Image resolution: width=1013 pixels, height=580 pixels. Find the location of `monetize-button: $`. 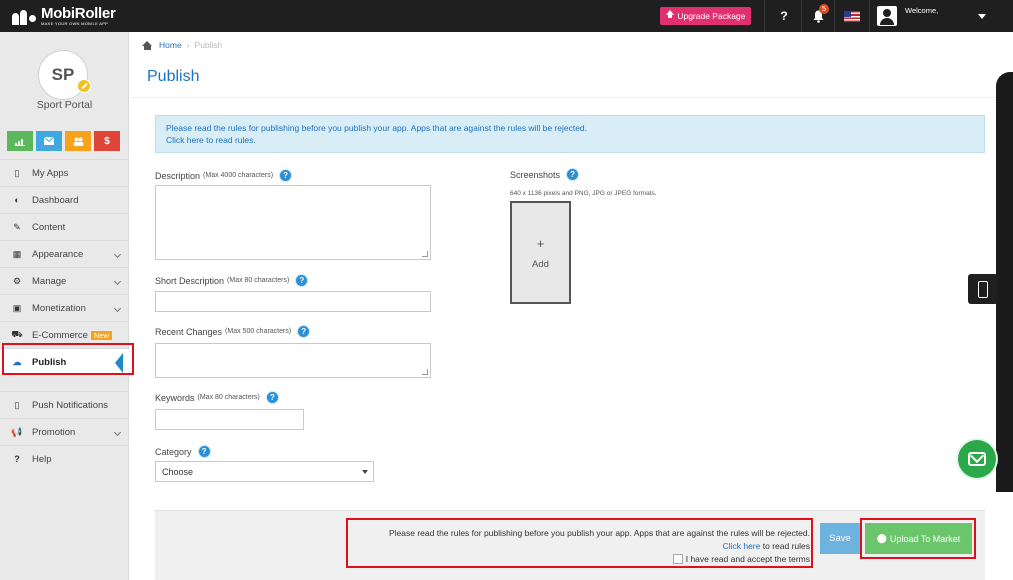

monetize-button: $ is located at coordinates (107, 141).